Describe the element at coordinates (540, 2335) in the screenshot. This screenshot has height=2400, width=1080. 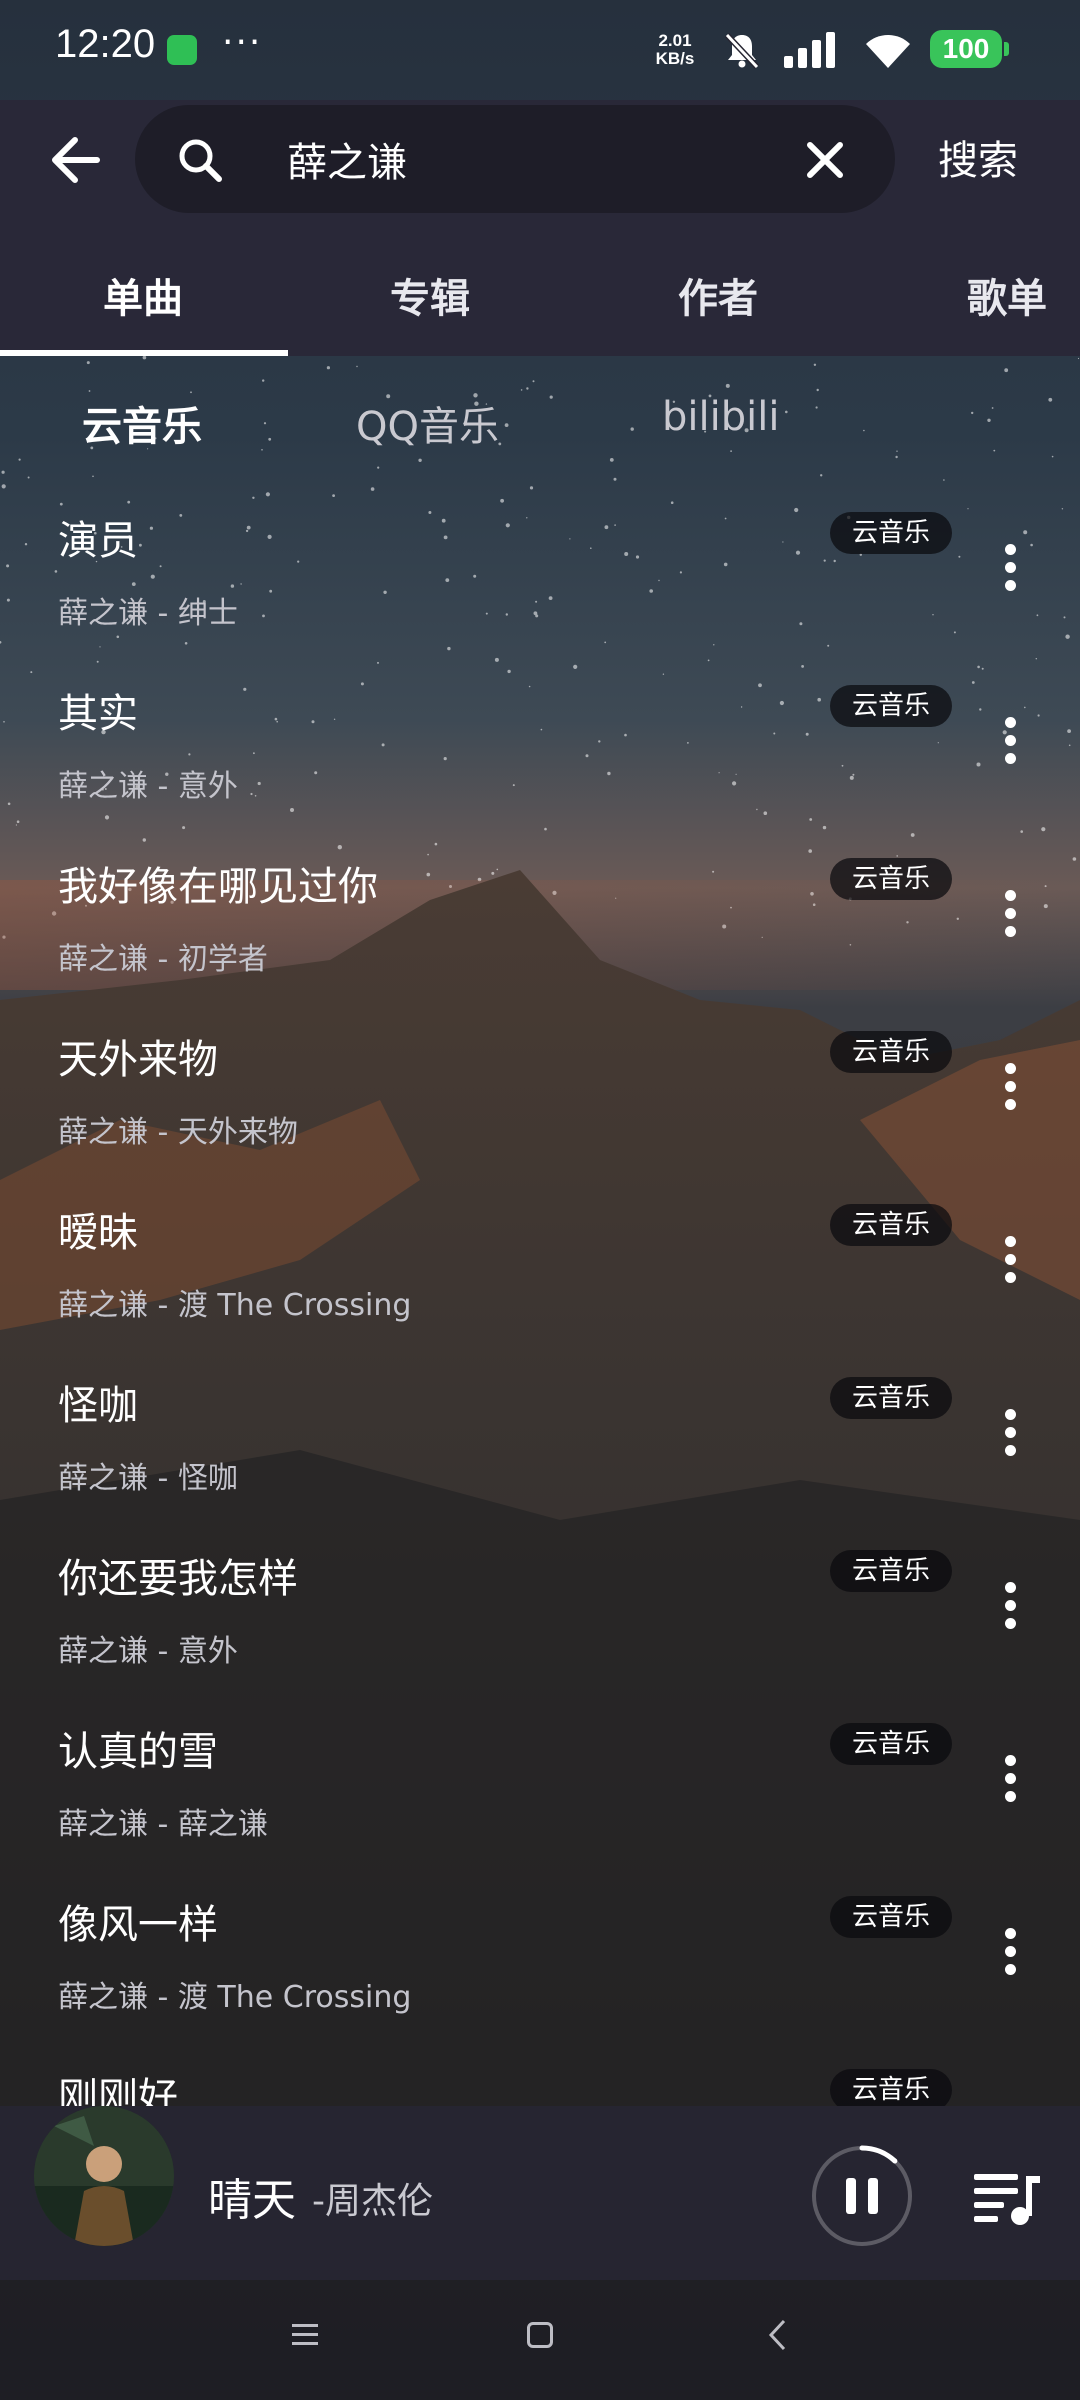
I see `home-square-icon` at that location.